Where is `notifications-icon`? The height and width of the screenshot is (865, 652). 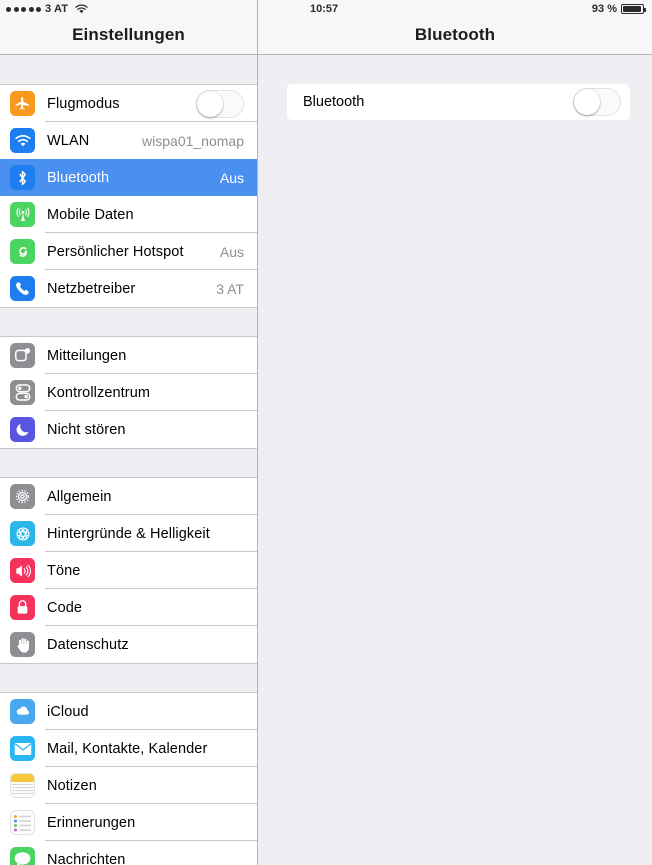
notifications-icon is located at coordinates (22, 355).